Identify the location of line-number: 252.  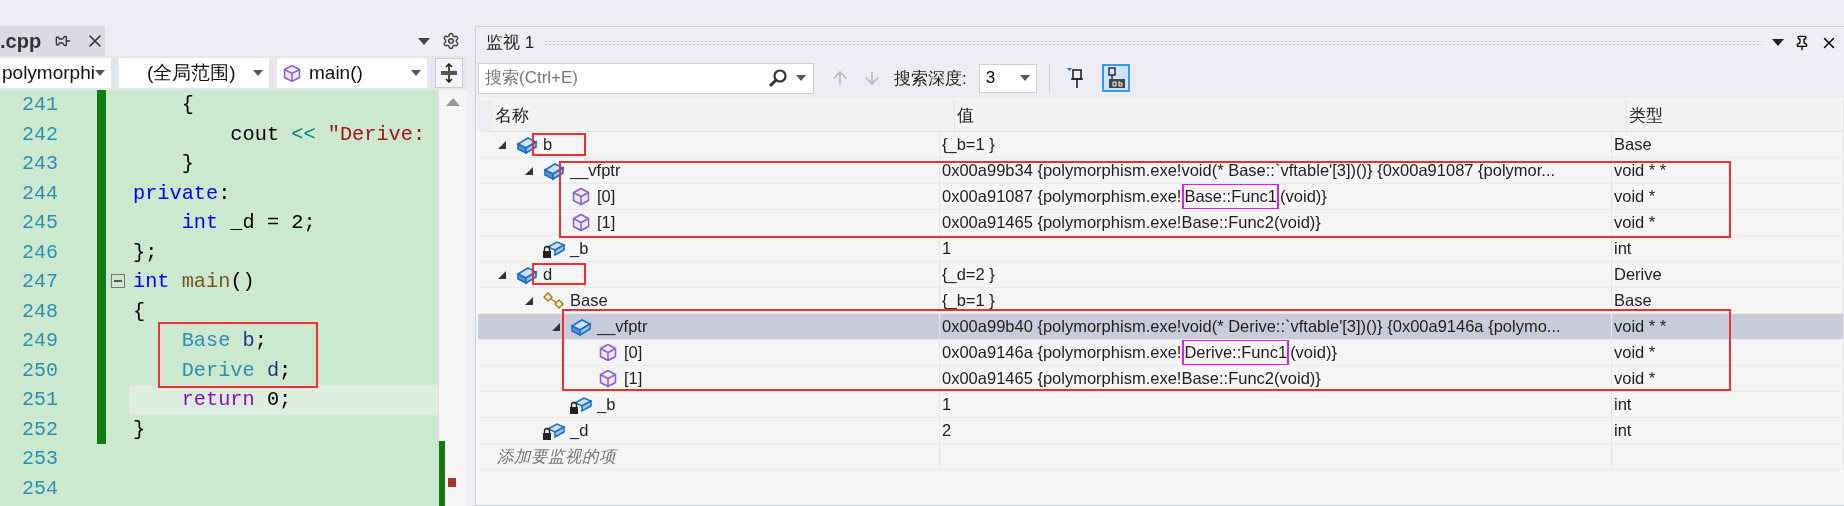
(39, 429).